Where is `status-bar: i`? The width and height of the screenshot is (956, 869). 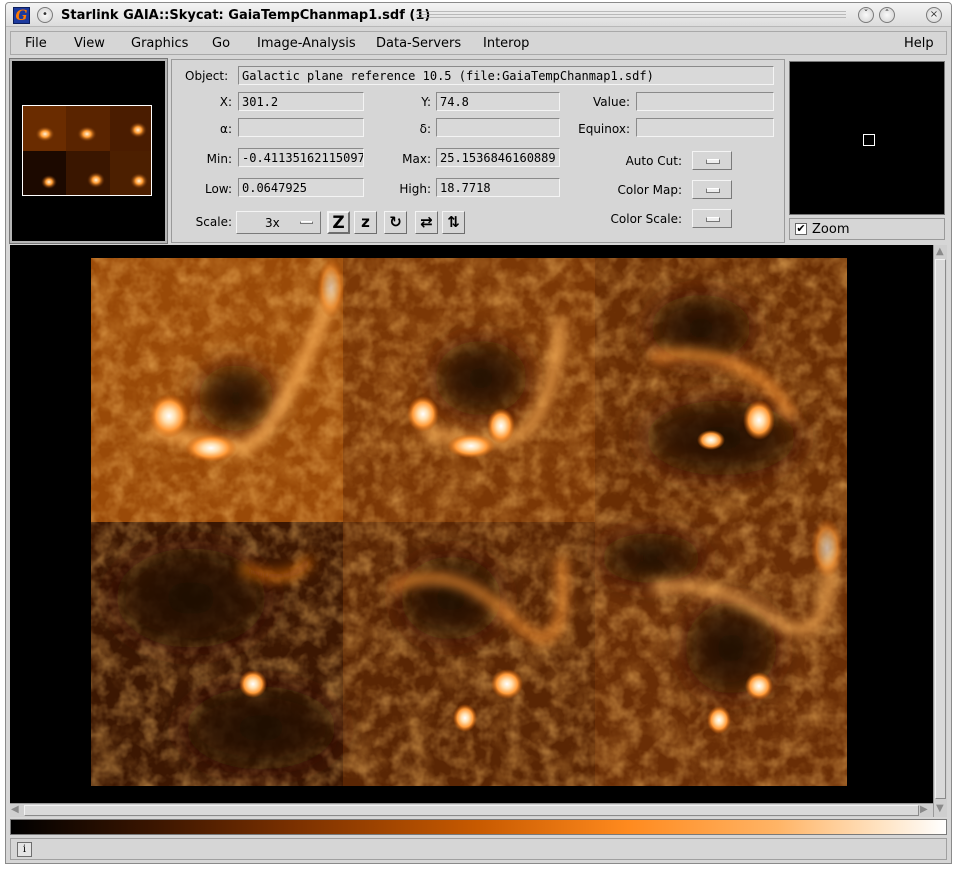 status-bar: i is located at coordinates (478, 849).